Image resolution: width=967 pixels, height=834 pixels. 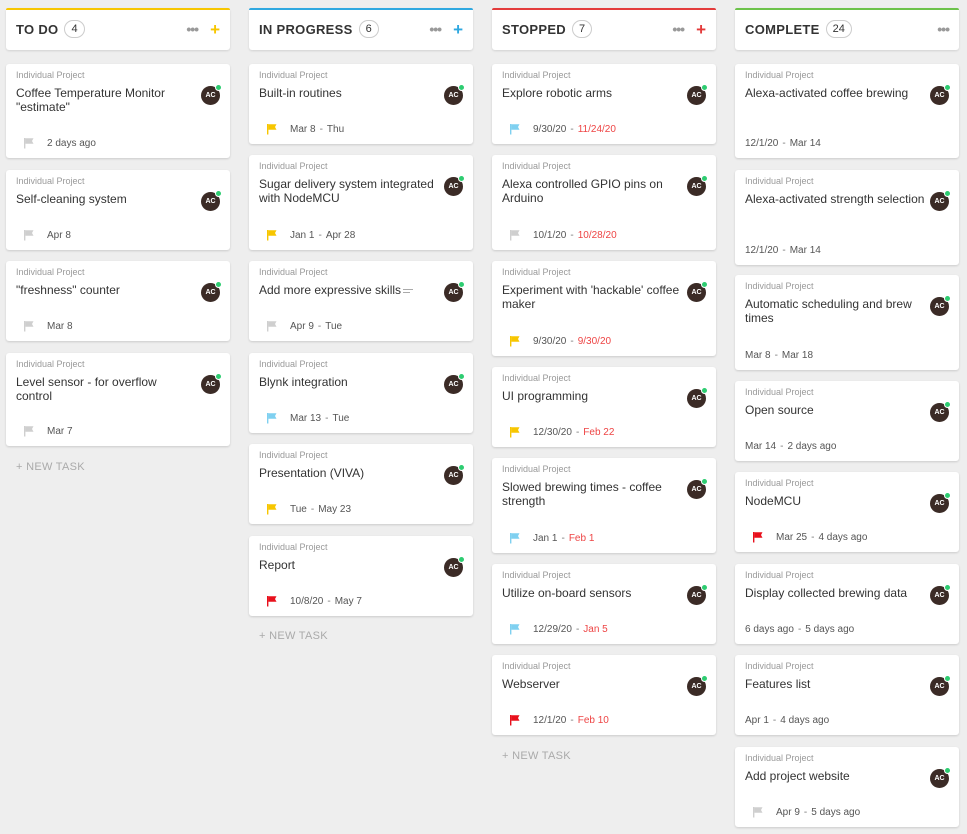 I want to click on task-title: Utilize on-board sensors, so click(x=592, y=593).